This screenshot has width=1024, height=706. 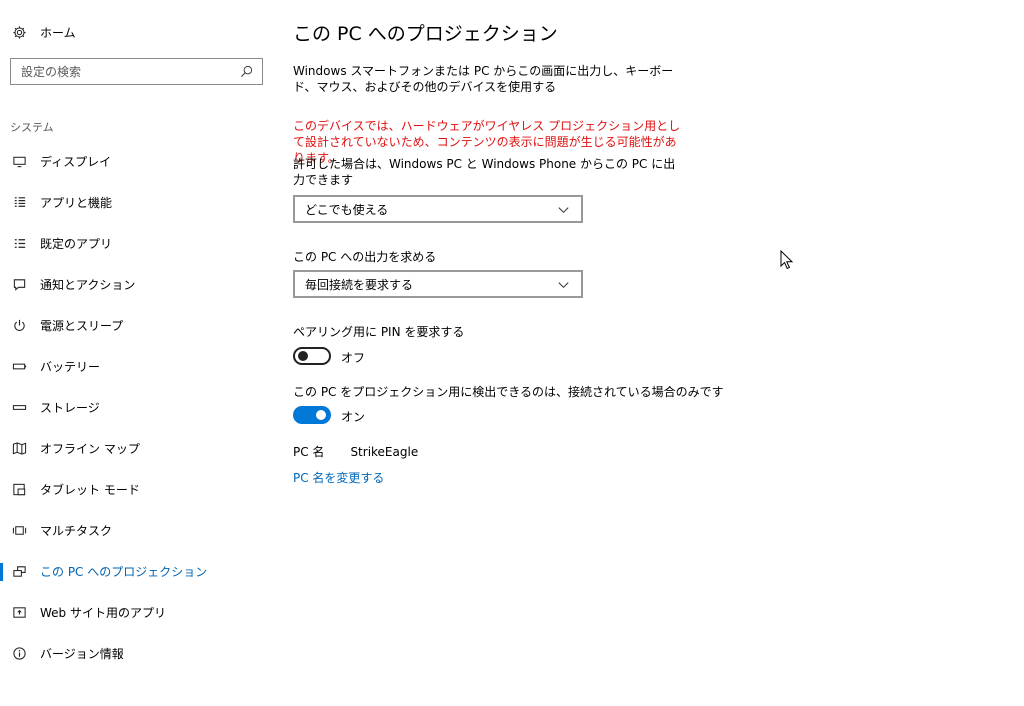 I want to click on pc-name-row: PC 名 StrikeEagle, so click(x=355, y=451).